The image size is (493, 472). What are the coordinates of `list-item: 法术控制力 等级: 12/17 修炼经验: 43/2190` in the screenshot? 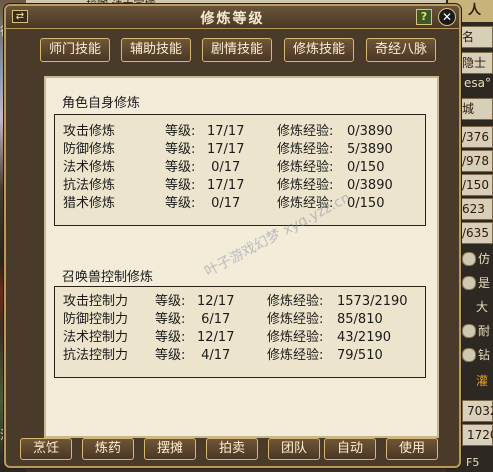 It's located at (240, 338).